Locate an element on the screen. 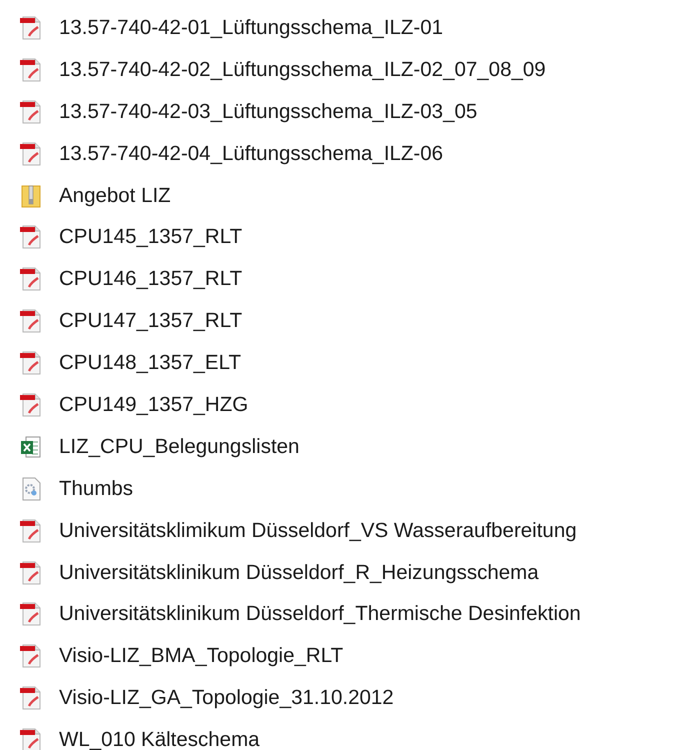 The height and width of the screenshot is (750, 680). file-name: CPU148_1357_ELT is located at coordinates (150, 363).